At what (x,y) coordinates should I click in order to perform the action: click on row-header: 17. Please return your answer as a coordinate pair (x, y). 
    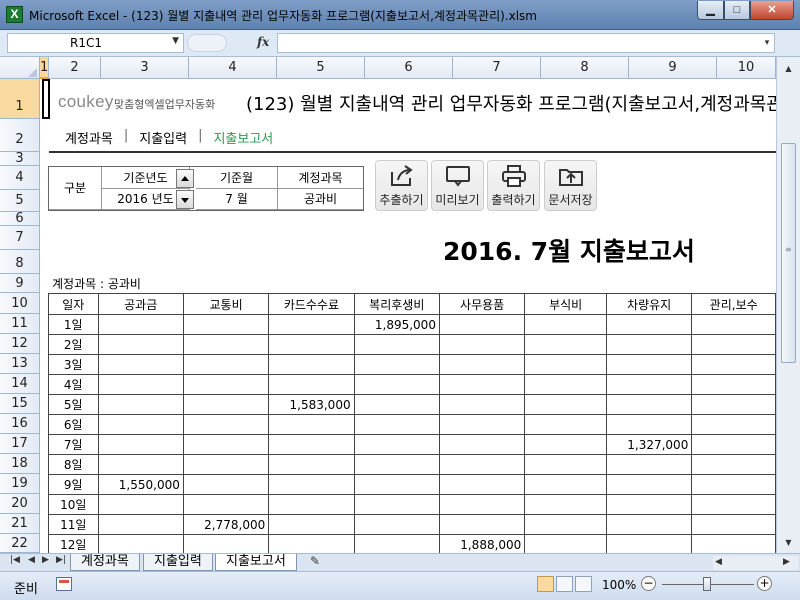
    Looking at the image, I should click on (20, 444).